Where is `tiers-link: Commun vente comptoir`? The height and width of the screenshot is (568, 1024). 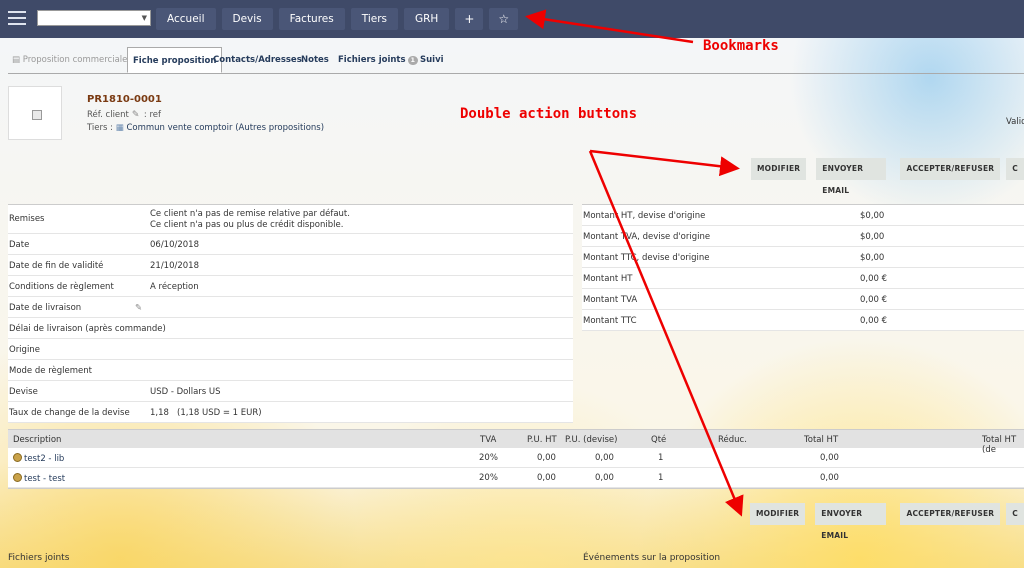
tiers-link: Commun vente comptoir is located at coordinates (179, 128).